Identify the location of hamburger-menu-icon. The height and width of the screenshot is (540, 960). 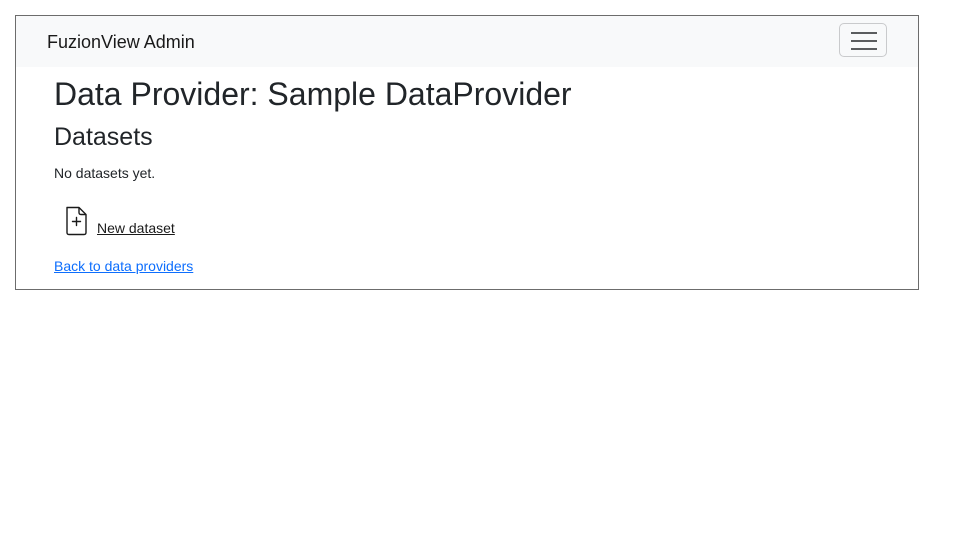
(864, 41).